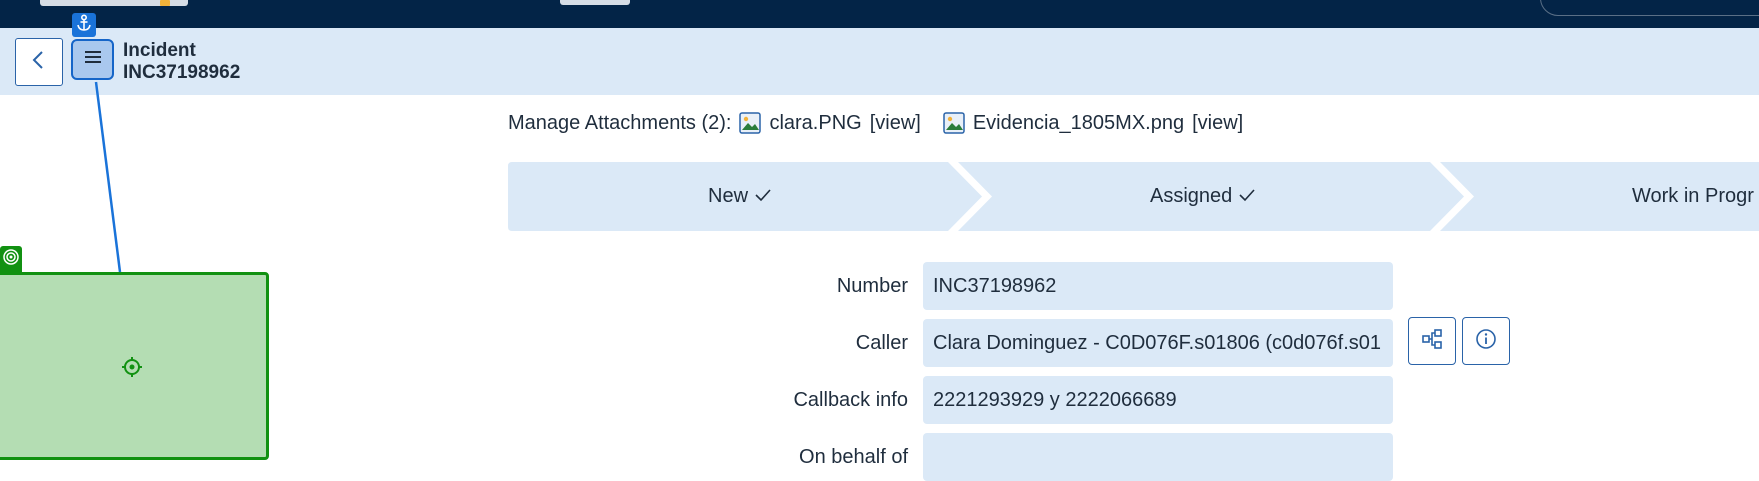  I want to click on show-related-records-button, so click(1432, 341).